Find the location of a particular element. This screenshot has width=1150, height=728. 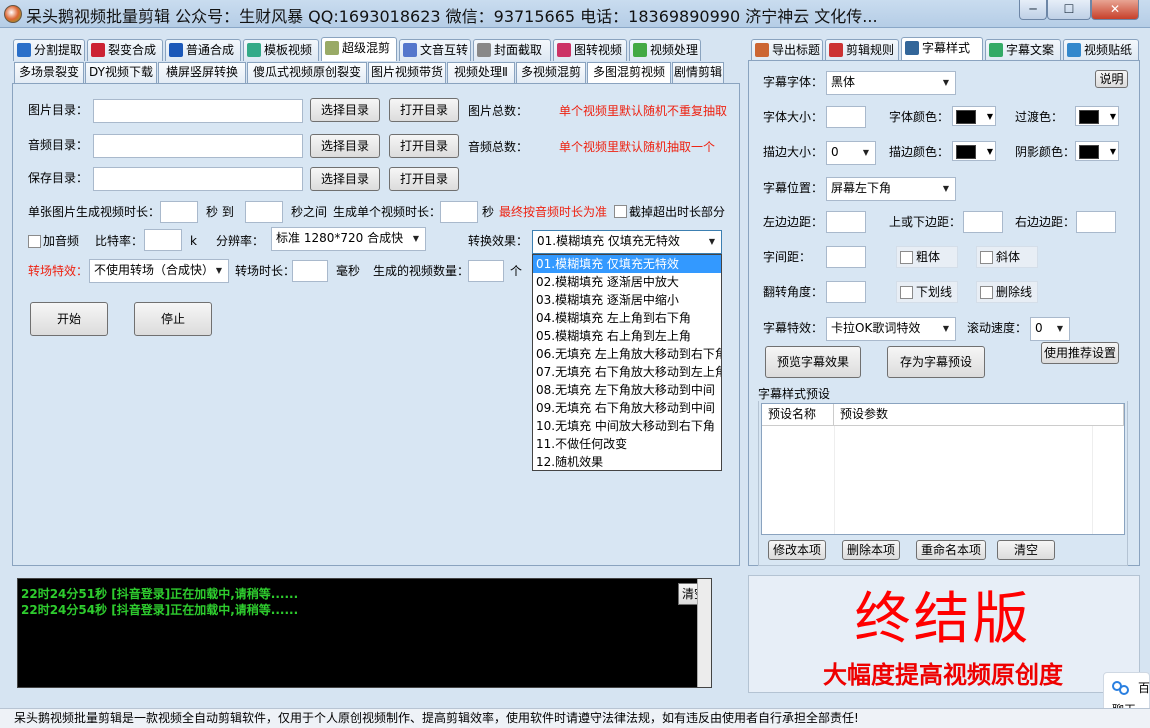

audio-open-dir-button: 打开目录 is located at coordinates (424, 146).